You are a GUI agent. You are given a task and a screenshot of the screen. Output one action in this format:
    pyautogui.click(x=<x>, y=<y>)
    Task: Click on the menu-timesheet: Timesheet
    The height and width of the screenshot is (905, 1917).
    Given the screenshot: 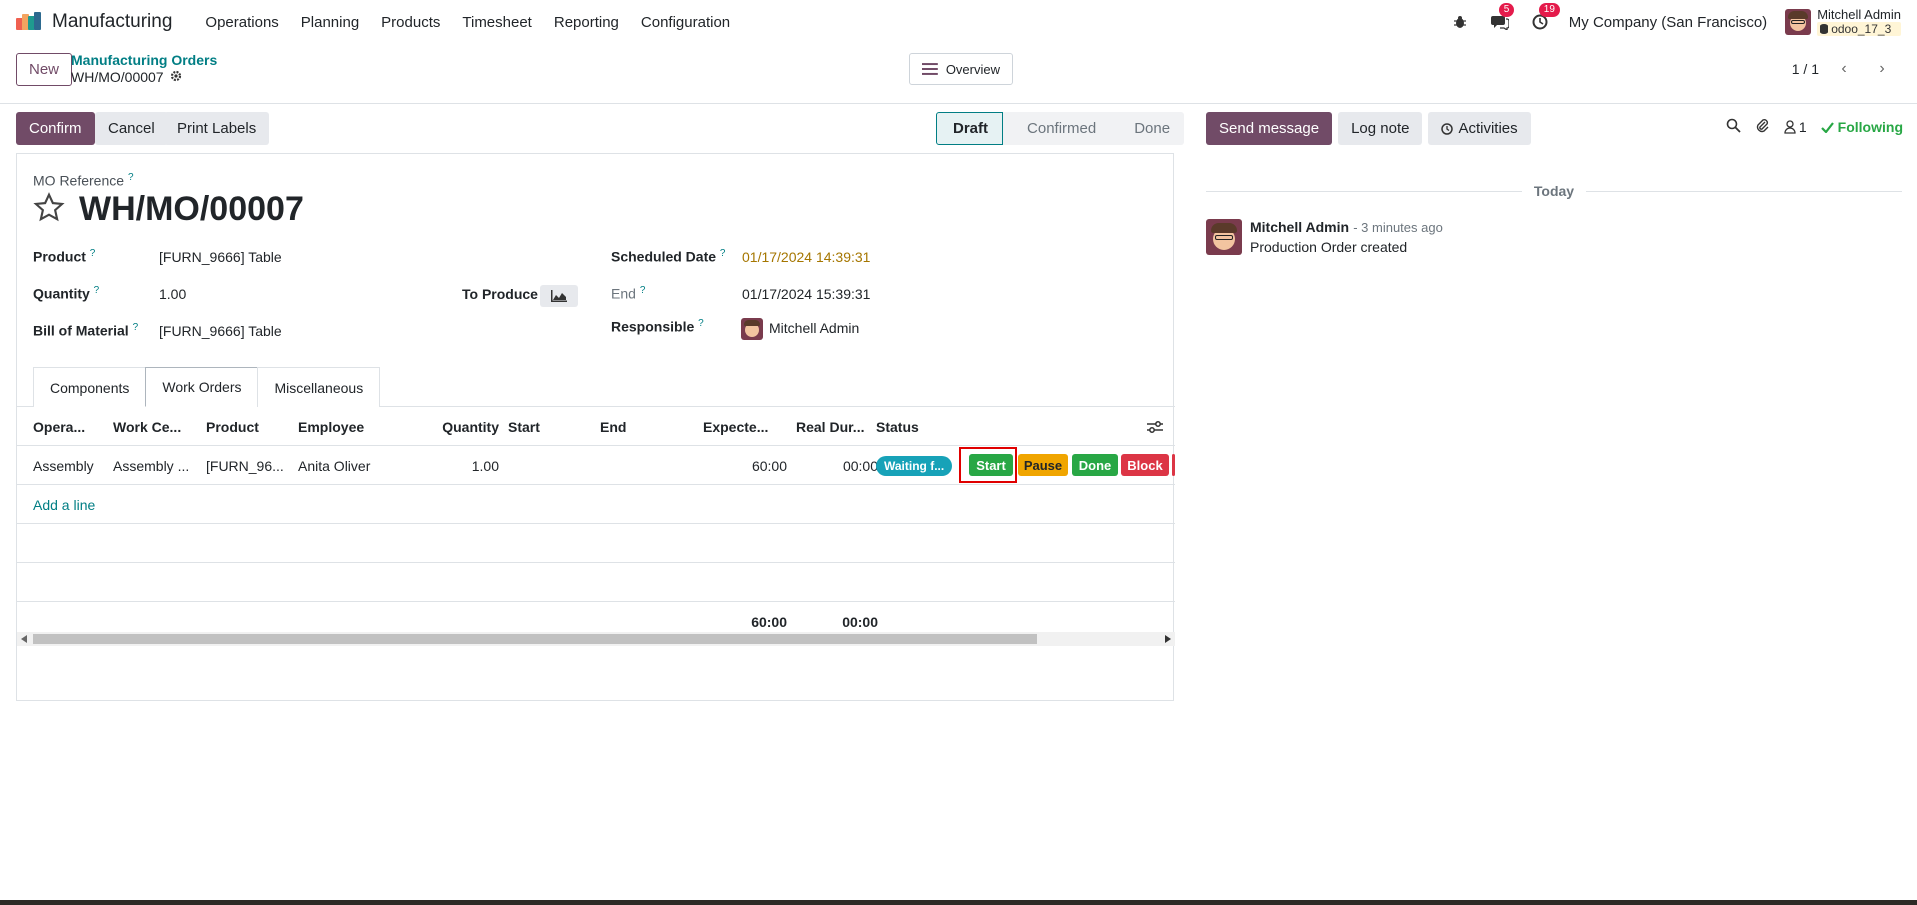 What is the action you would take?
    pyautogui.click(x=496, y=22)
    